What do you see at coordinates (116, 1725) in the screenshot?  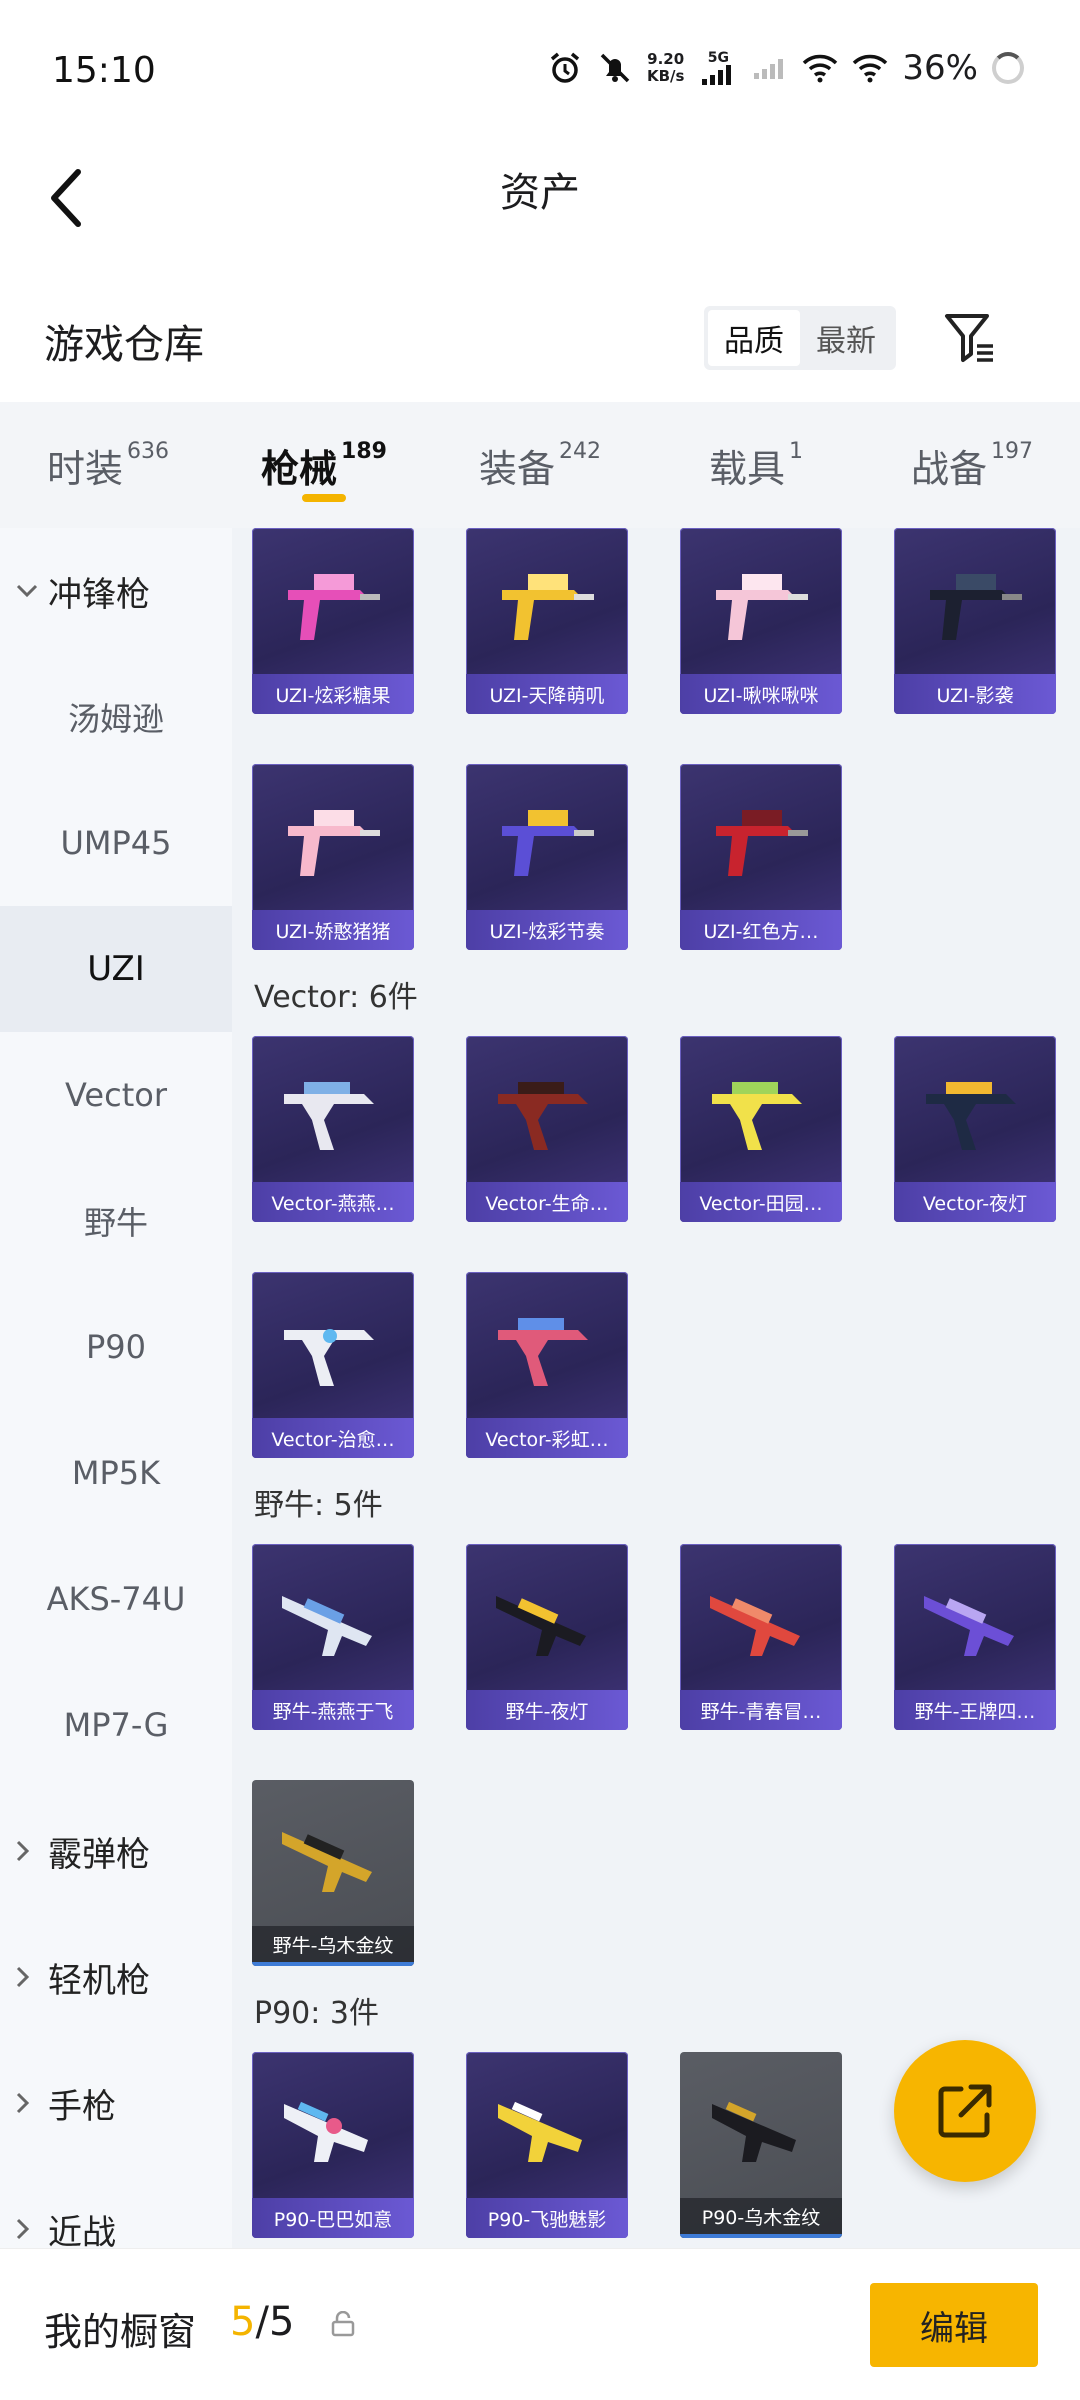 I see `sidebar-item-mp7g: MP7-G` at bounding box center [116, 1725].